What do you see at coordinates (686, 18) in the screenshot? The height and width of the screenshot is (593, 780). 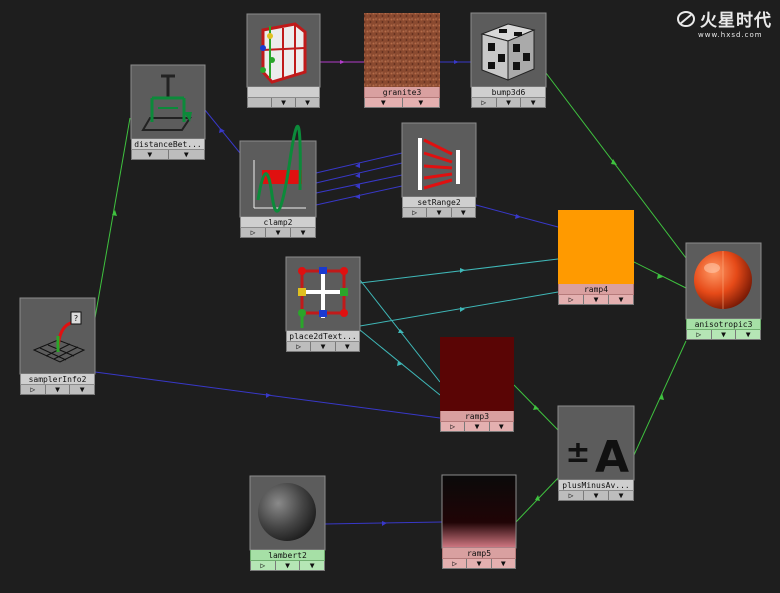 I see `hxsd-logo-icon` at bounding box center [686, 18].